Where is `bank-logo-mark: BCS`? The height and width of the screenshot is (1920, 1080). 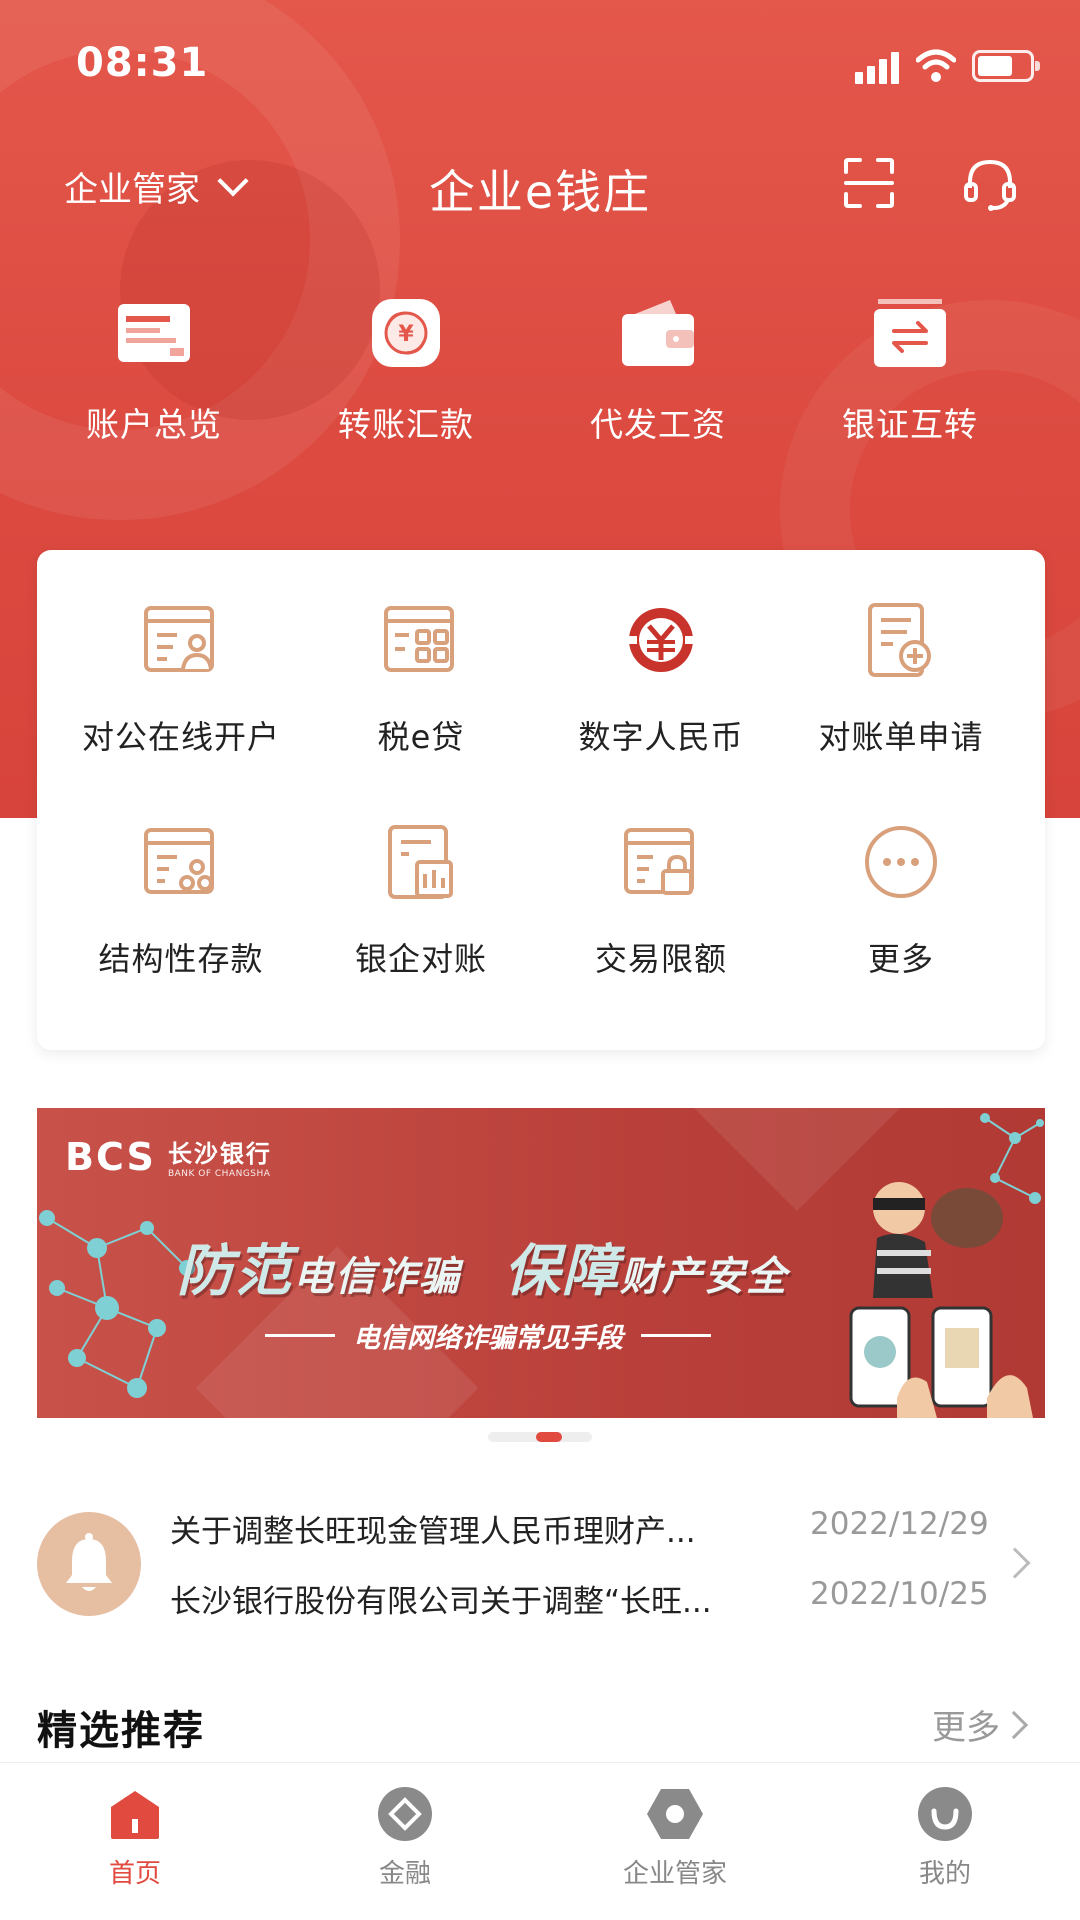
bank-logo-mark: BCS is located at coordinates (110, 1156).